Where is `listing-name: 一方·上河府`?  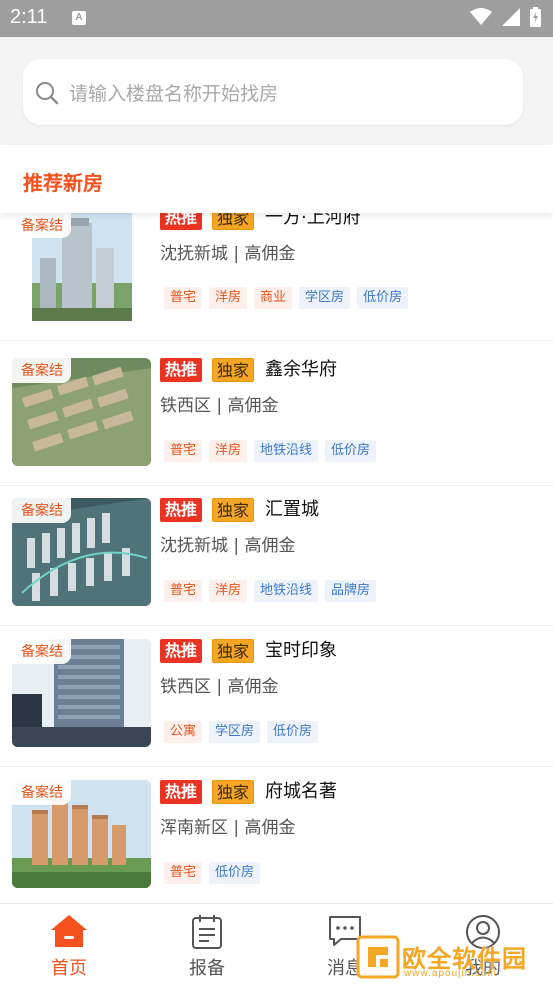
listing-name: 一方·上河府 is located at coordinates (313, 220).